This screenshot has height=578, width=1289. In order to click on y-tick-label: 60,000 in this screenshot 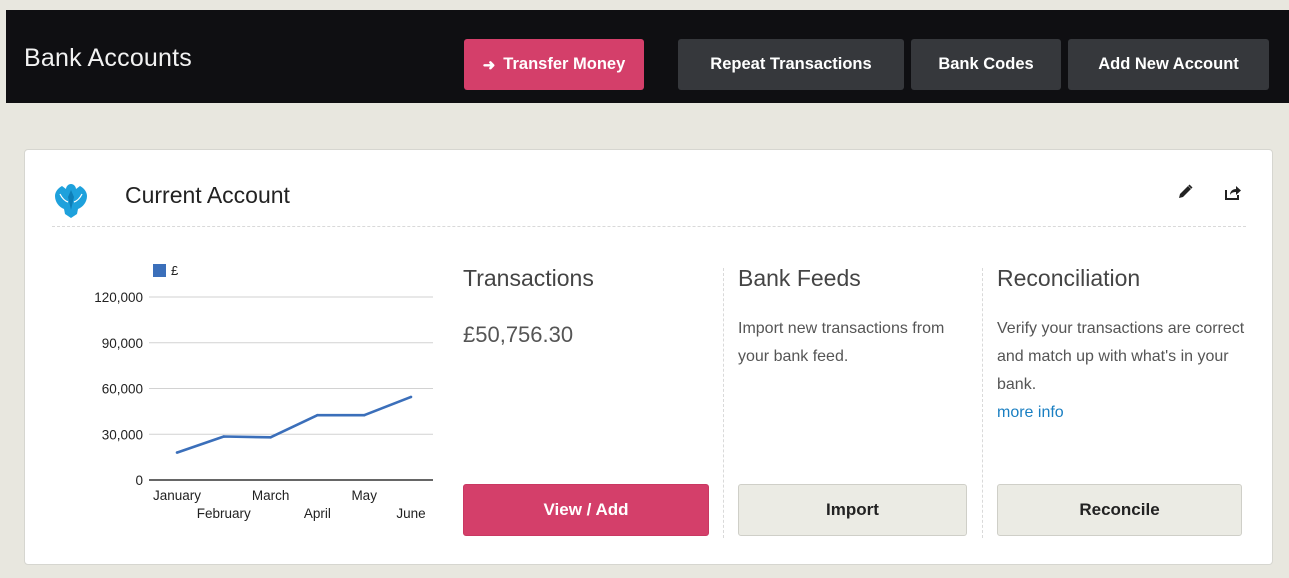, I will do `click(122, 389)`.